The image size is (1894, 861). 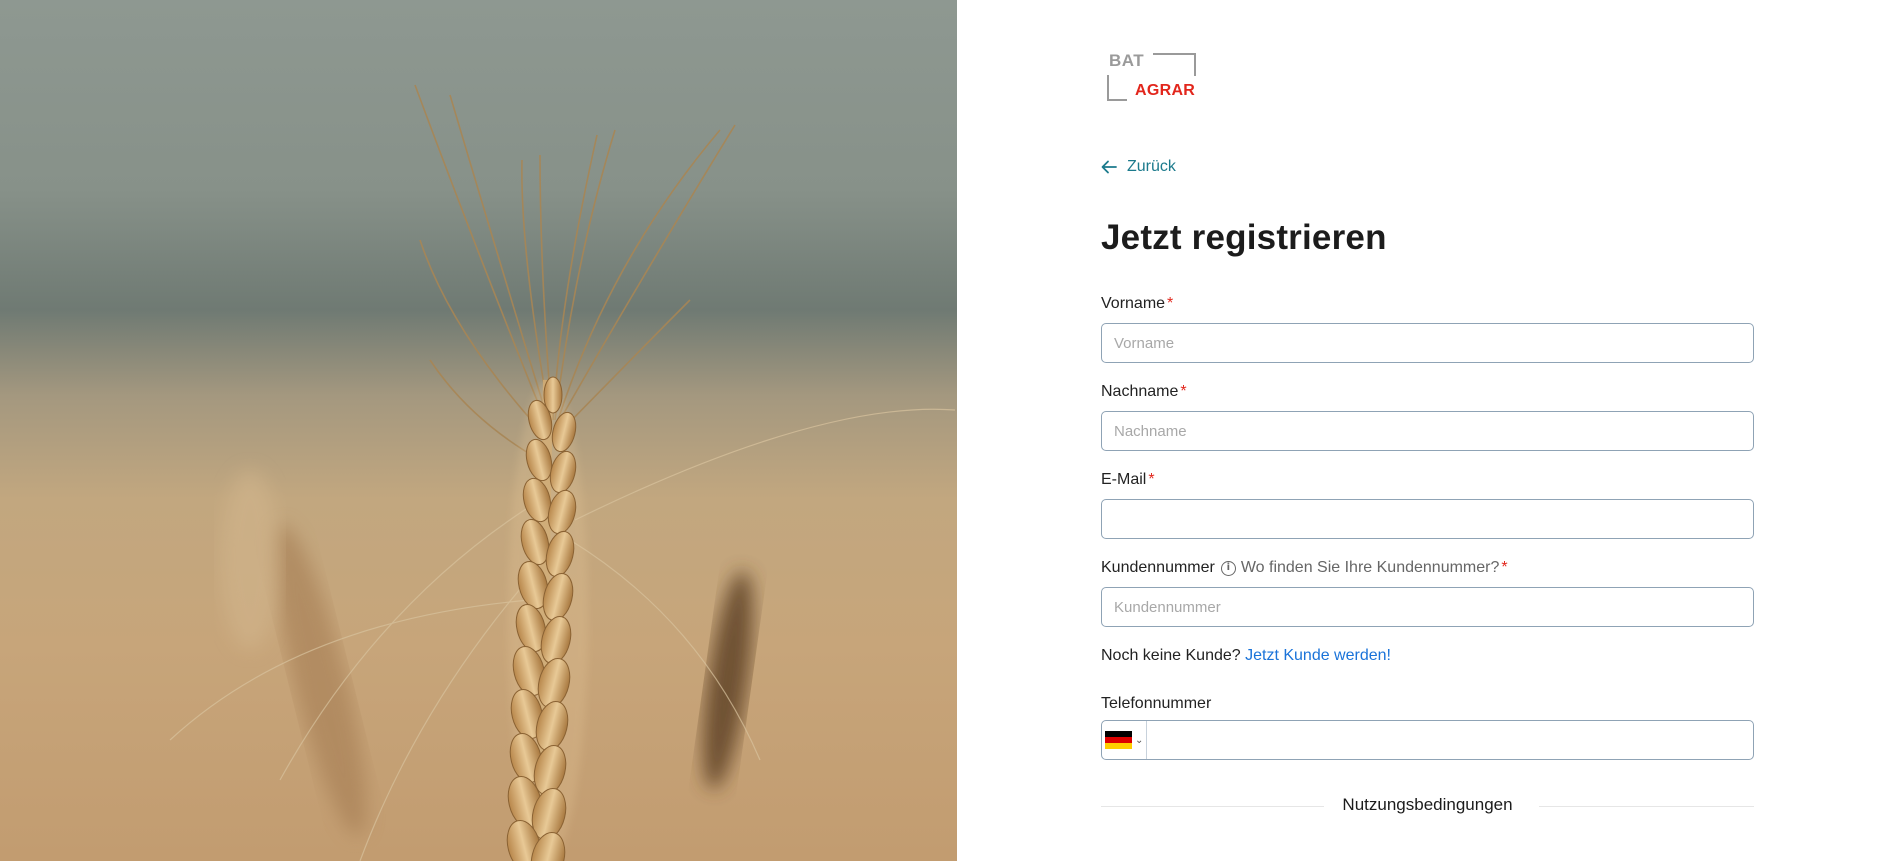 I want to click on email-input, so click(x=1427, y=519).